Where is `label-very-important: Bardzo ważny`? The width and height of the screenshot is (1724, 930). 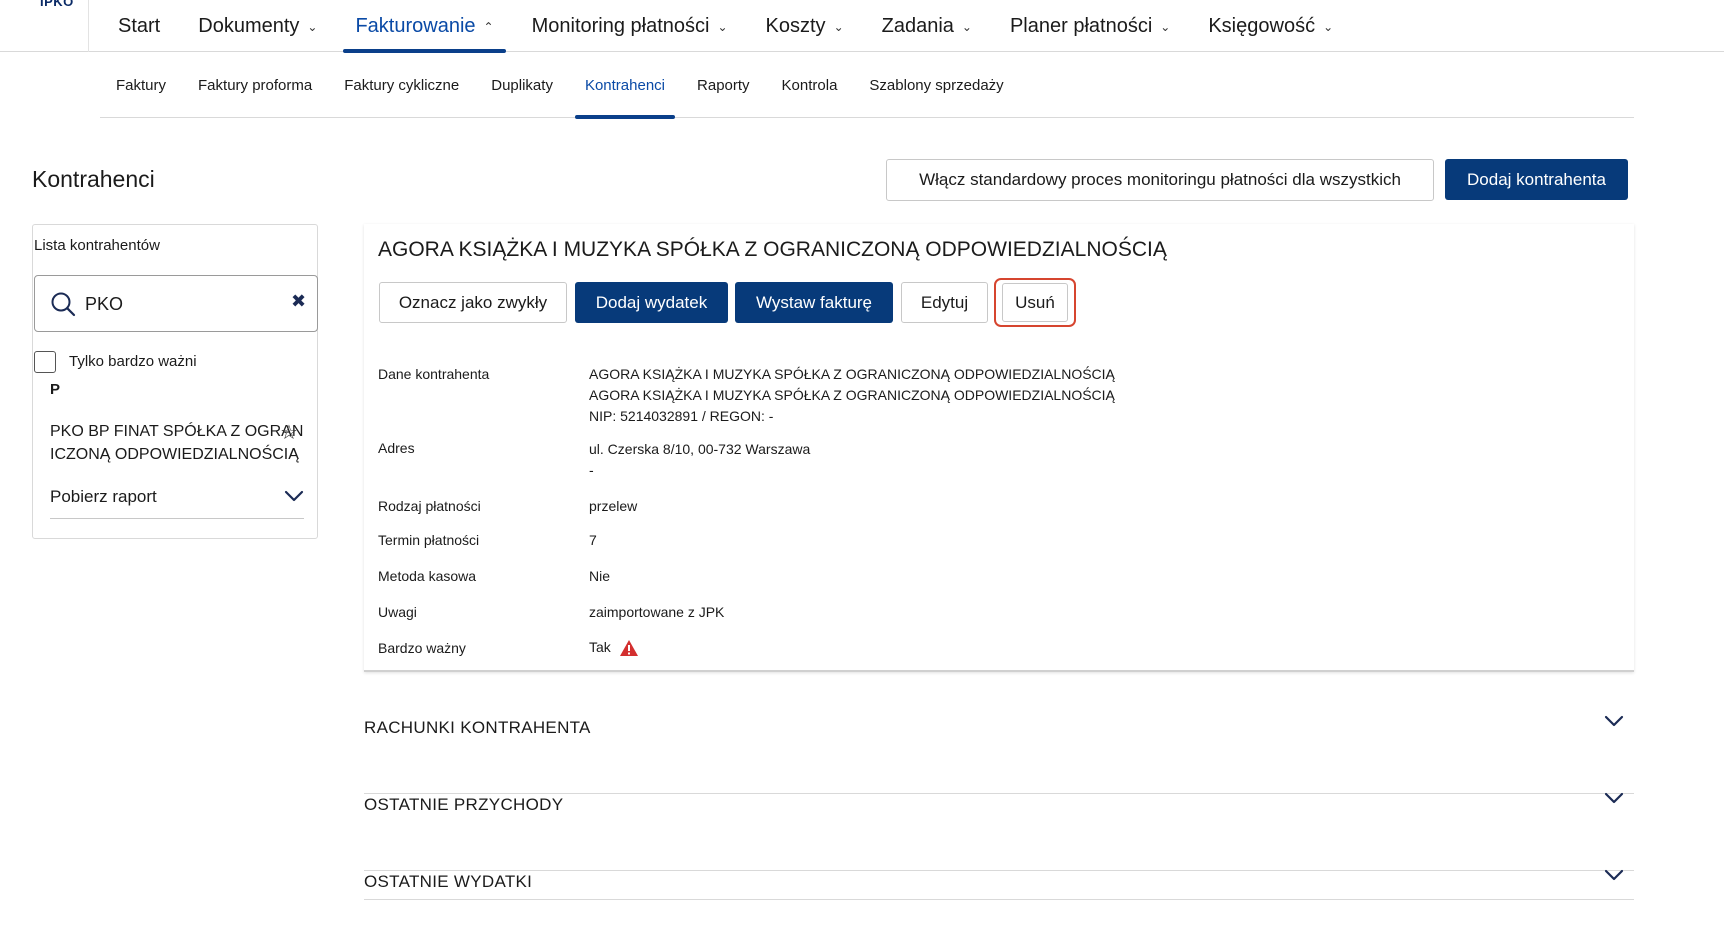 label-very-important: Bardzo ważny is located at coordinates (422, 648).